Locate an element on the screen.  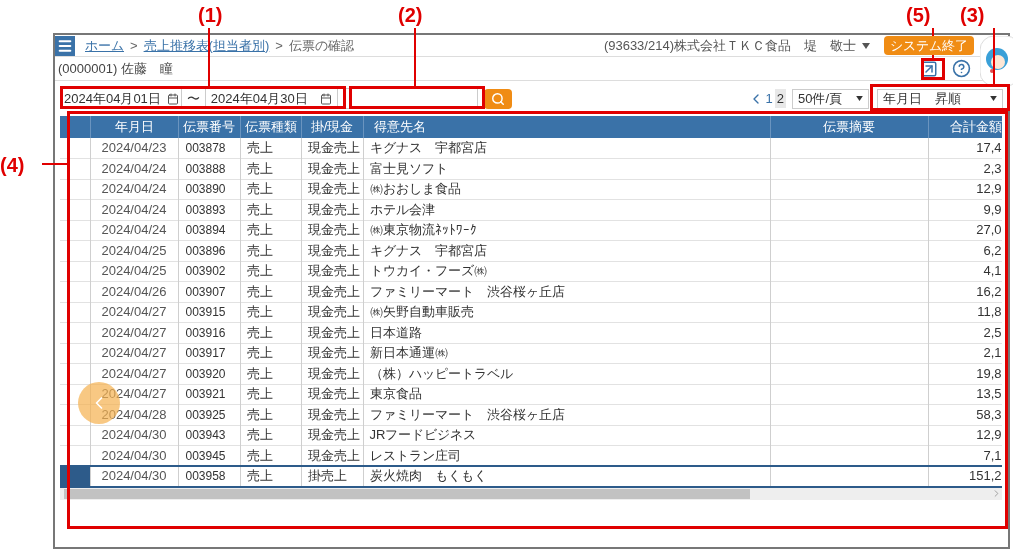
page-link: 1 is located at coordinates (769, 98).